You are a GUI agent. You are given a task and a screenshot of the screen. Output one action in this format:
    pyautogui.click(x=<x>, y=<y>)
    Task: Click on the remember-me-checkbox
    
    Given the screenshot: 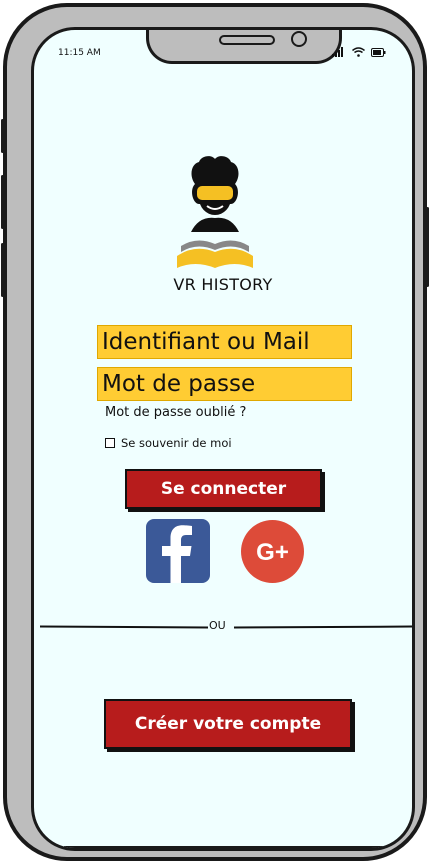 What is the action you would take?
    pyautogui.click(x=110, y=443)
    